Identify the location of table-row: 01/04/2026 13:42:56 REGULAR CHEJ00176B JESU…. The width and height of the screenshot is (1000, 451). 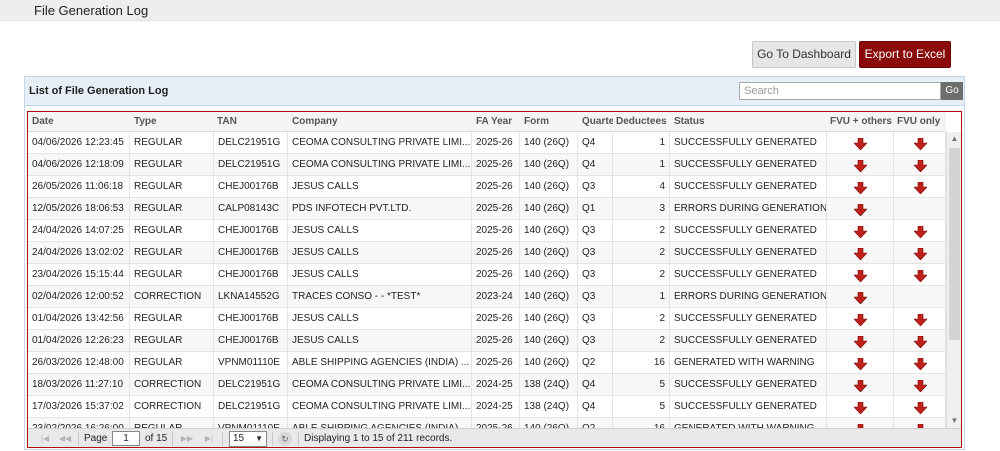
(487, 319).